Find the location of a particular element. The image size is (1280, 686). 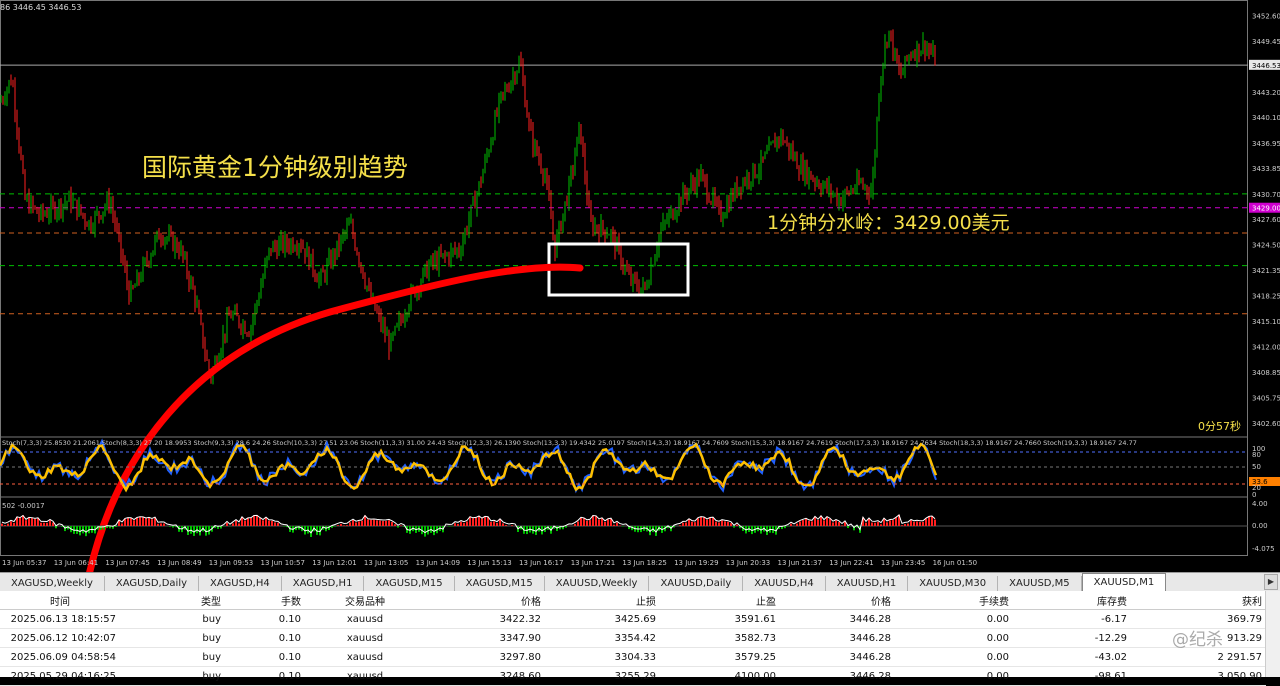

table-cell: 3 050.90 is located at coordinates (1198, 676).